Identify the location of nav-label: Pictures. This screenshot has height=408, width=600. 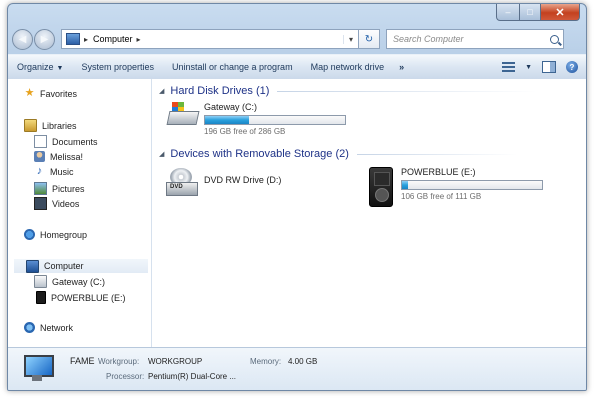
(68, 188).